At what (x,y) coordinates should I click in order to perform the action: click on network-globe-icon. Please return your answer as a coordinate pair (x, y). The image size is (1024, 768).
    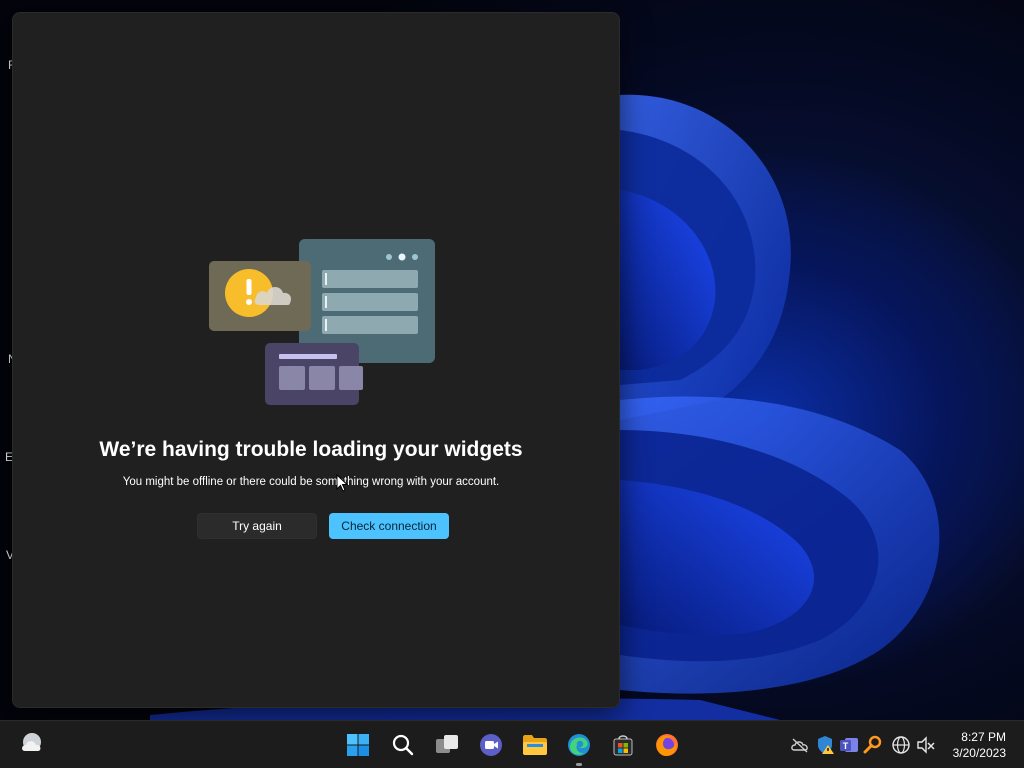
    Looking at the image, I should click on (901, 745).